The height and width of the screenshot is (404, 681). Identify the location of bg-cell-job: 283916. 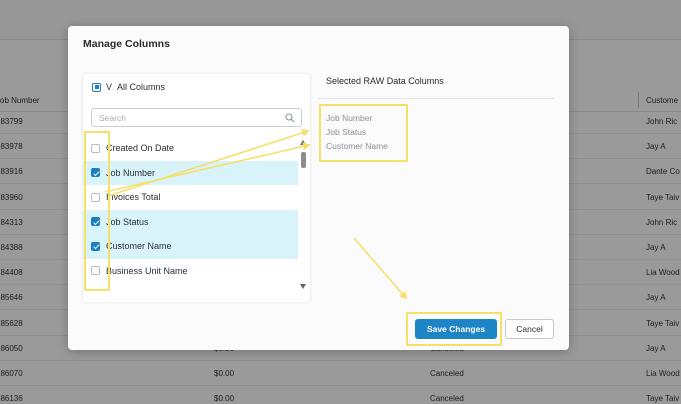
(11, 172).